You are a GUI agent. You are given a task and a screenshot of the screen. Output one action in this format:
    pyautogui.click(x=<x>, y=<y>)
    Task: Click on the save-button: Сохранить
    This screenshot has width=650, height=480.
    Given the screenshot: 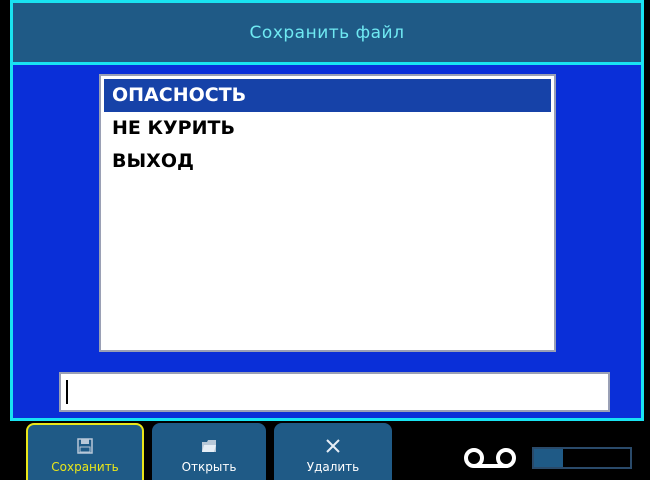 What is the action you would take?
    pyautogui.click(x=85, y=451)
    